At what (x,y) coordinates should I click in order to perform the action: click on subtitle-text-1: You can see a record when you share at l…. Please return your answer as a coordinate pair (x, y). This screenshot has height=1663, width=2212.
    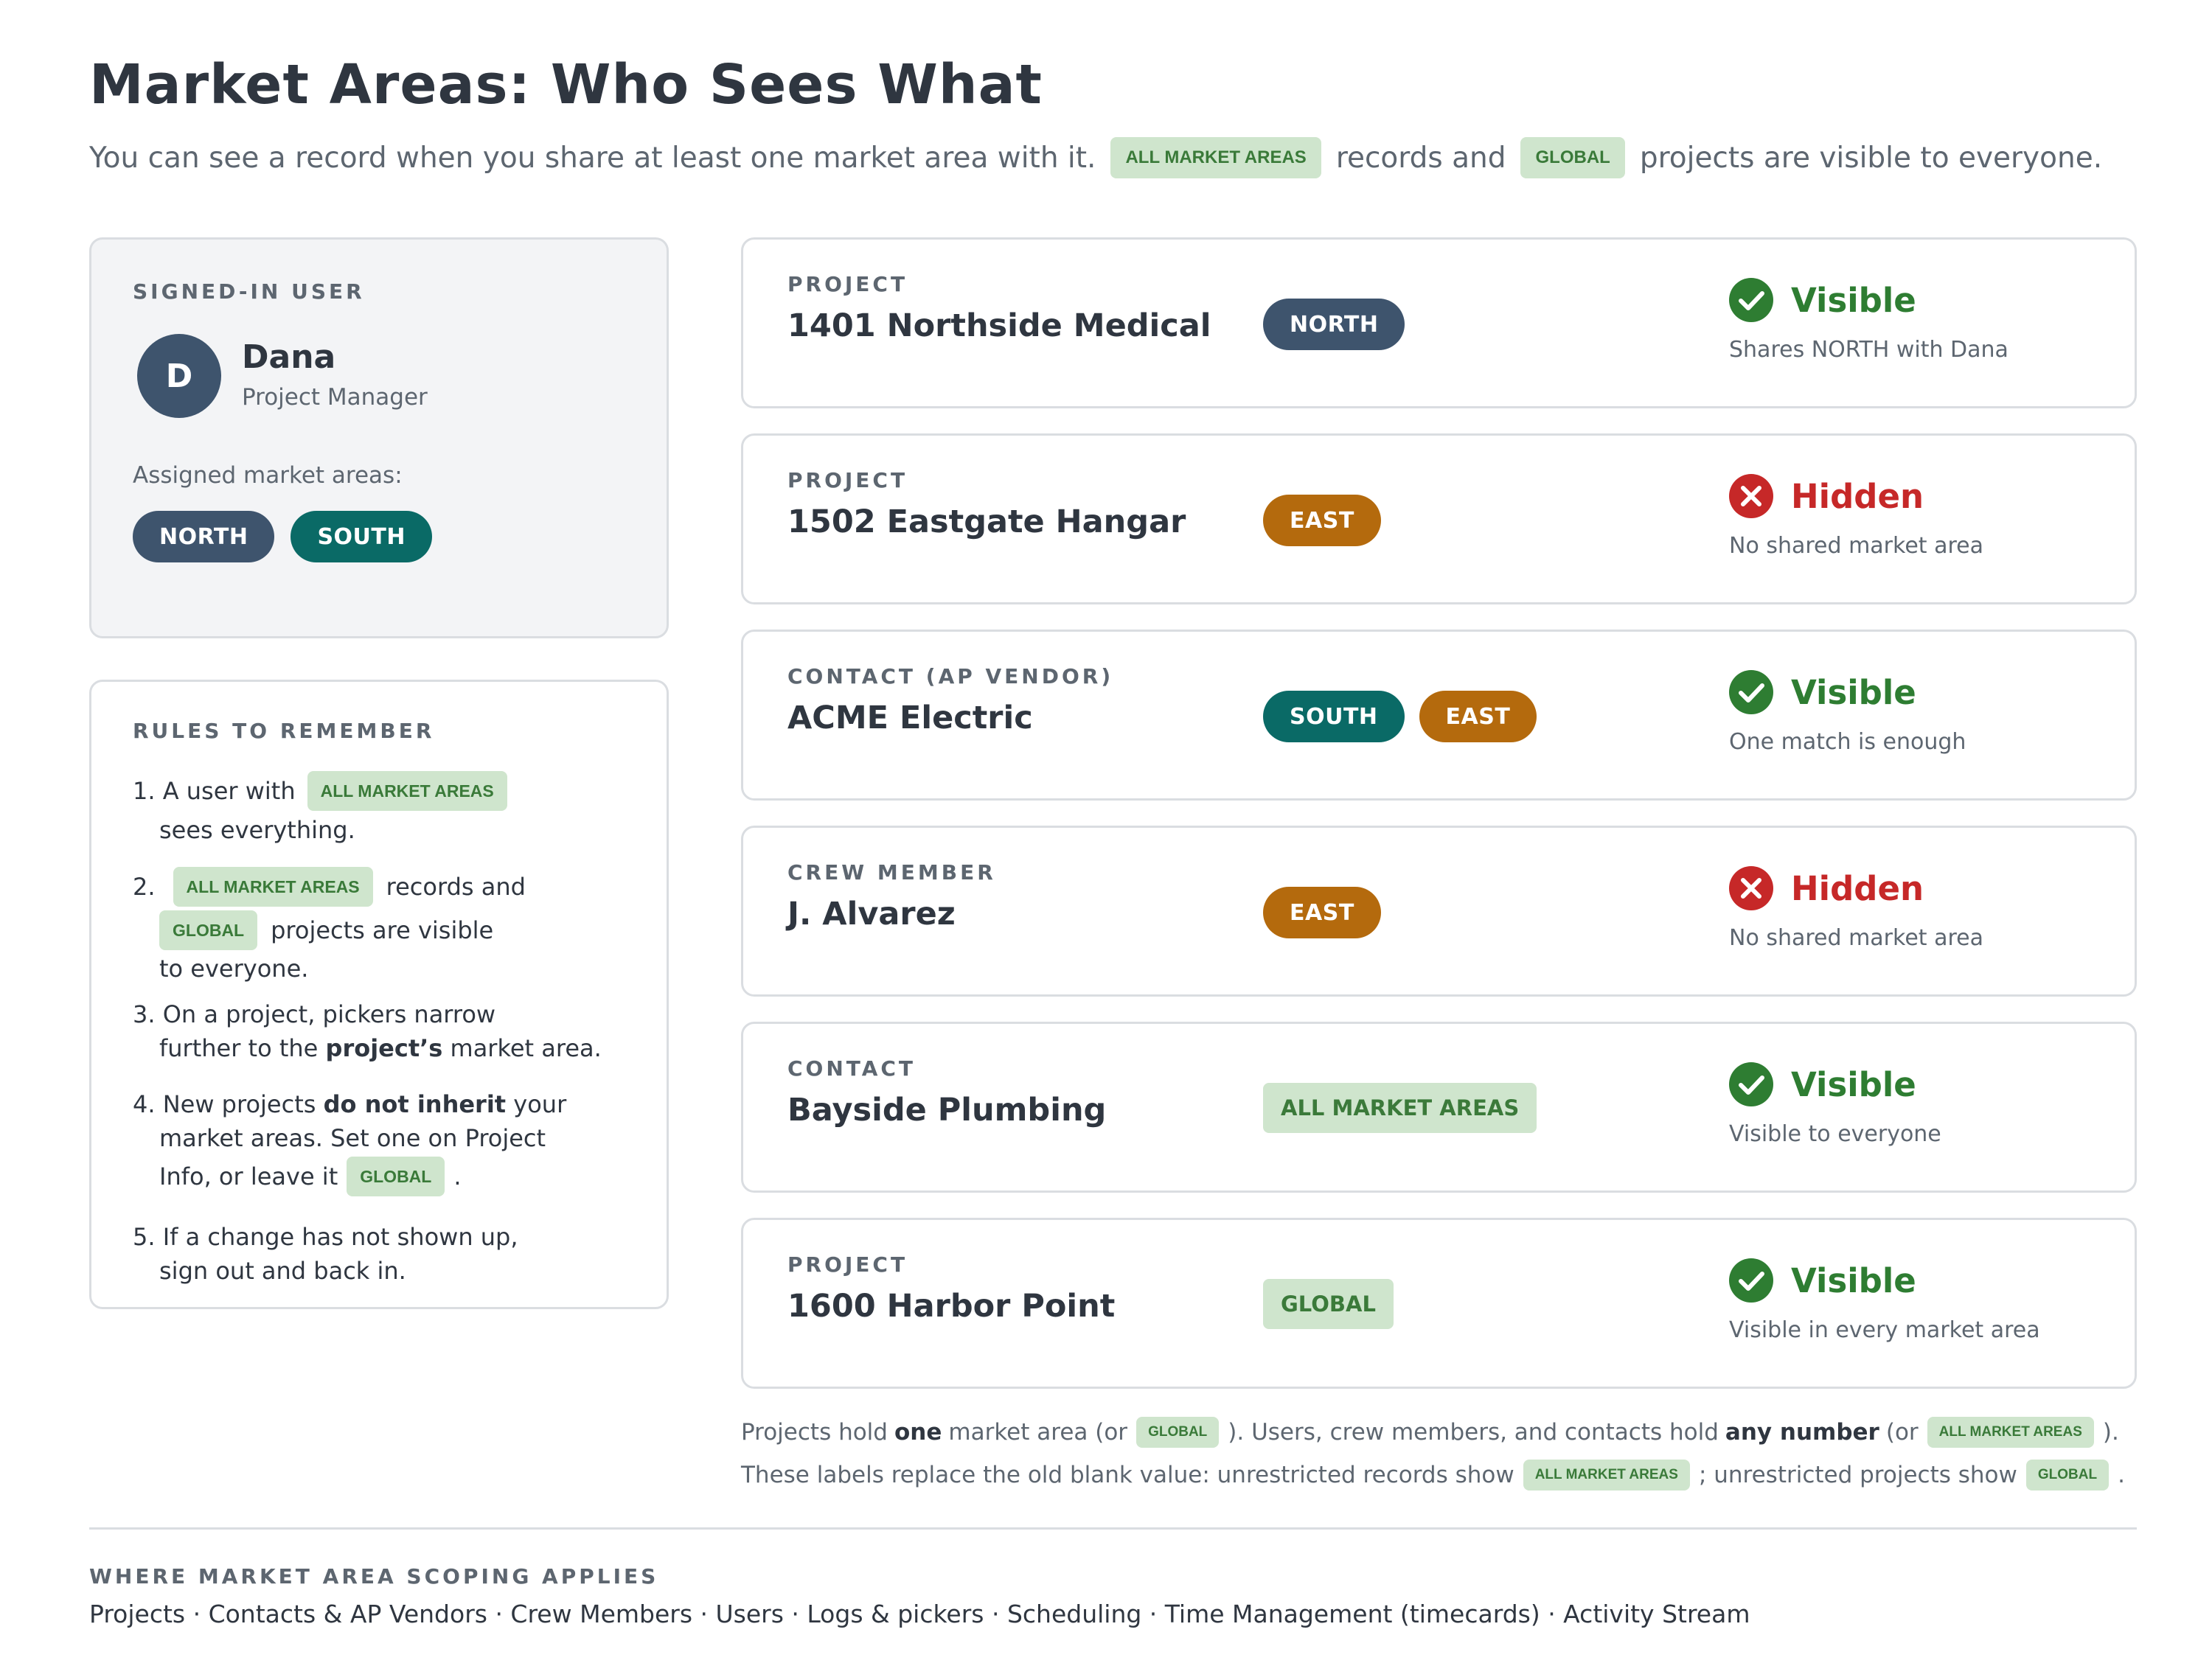
    Looking at the image, I should click on (592, 158).